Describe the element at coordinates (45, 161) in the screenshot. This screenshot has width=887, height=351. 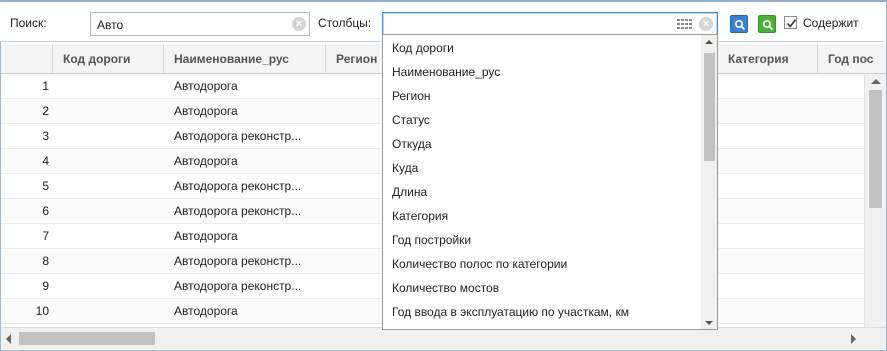
I see `row-number: 4` at that location.